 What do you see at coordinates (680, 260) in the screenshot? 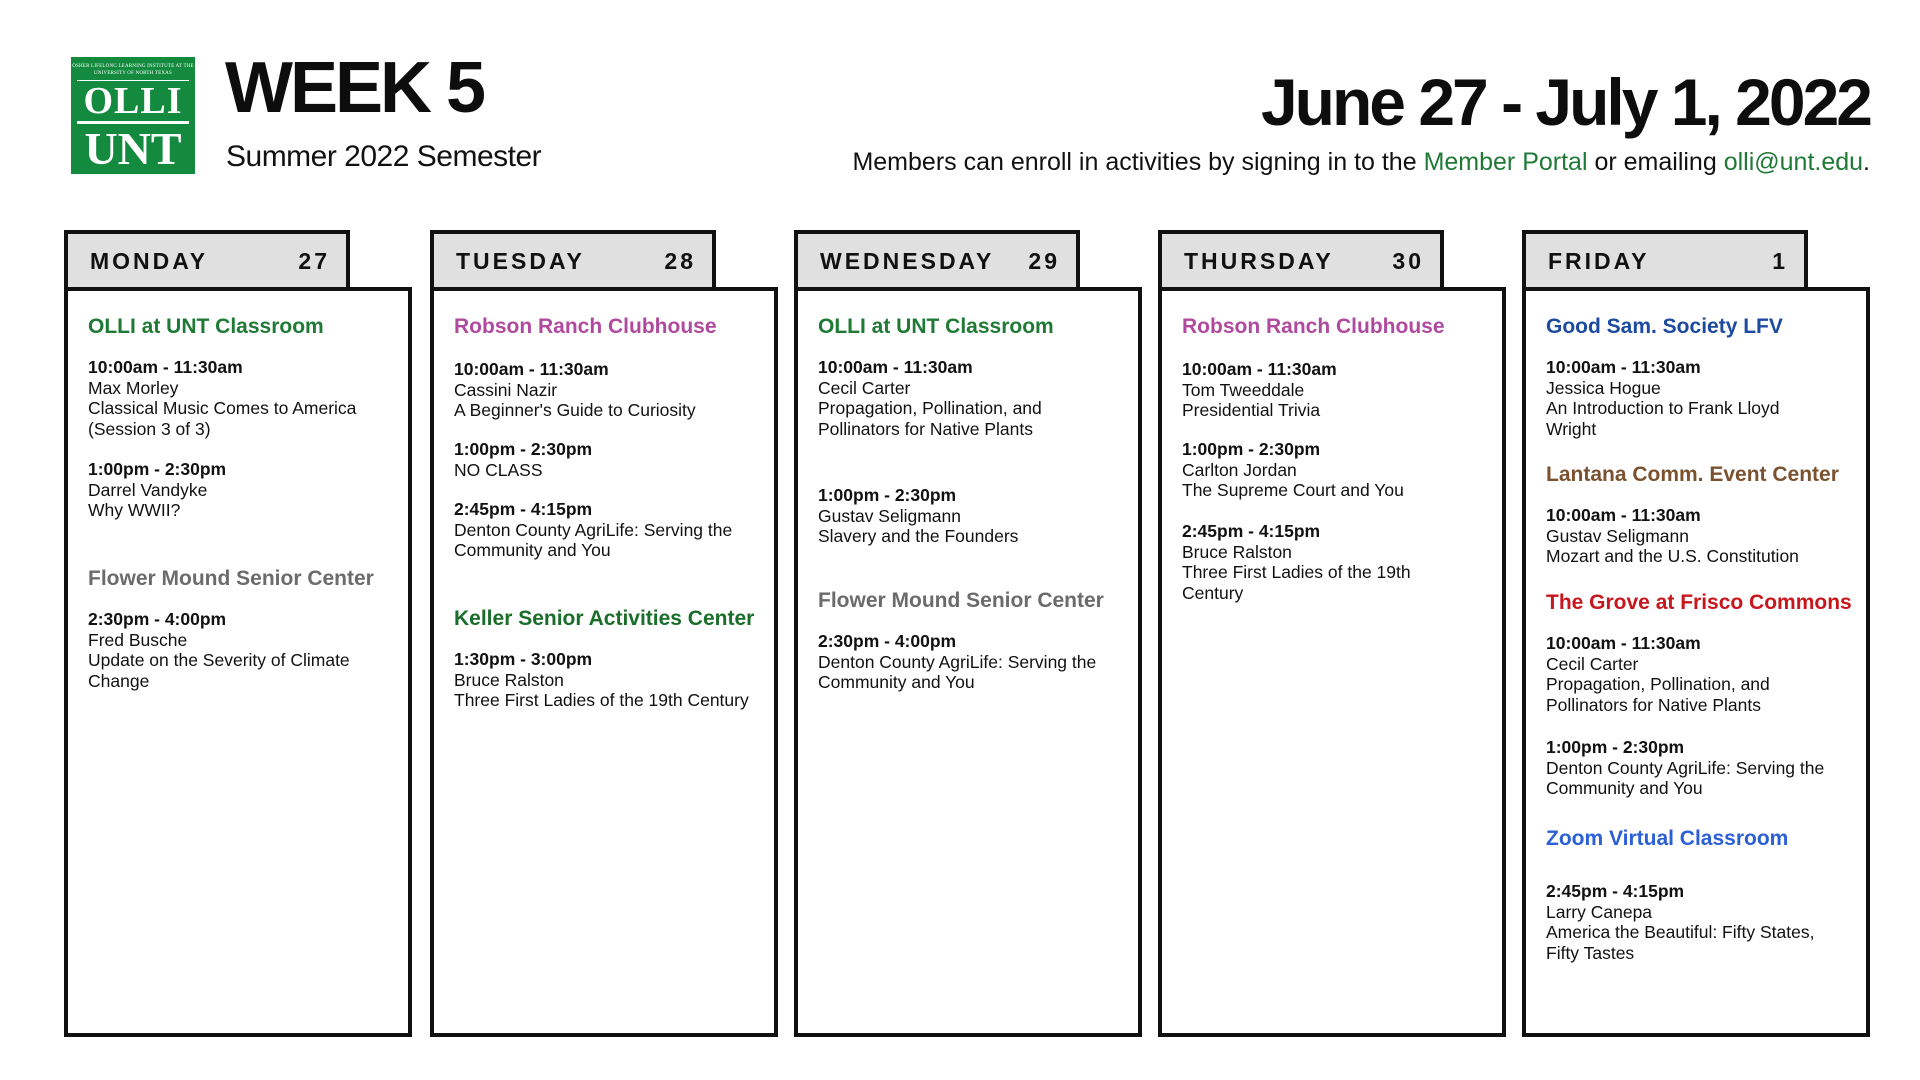
I see `day-date: 28` at bounding box center [680, 260].